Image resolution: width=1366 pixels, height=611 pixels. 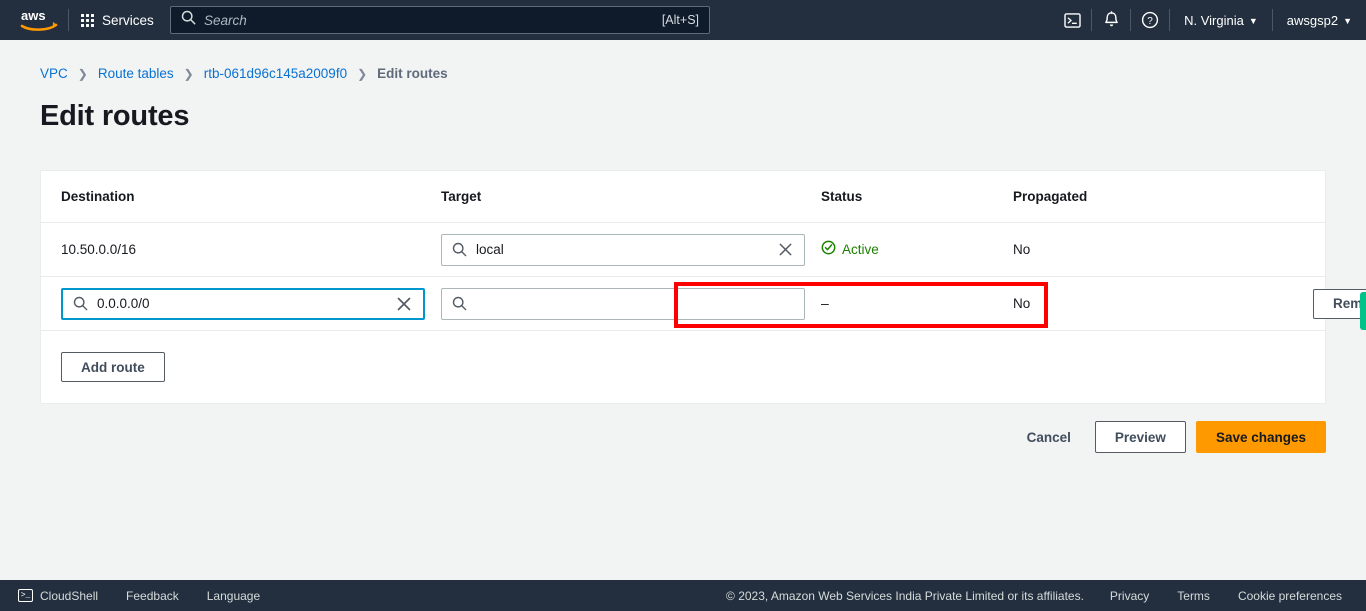 What do you see at coordinates (1339, 303) in the screenshot?
I see `remove-route-button: Remove` at bounding box center [1339, 303].